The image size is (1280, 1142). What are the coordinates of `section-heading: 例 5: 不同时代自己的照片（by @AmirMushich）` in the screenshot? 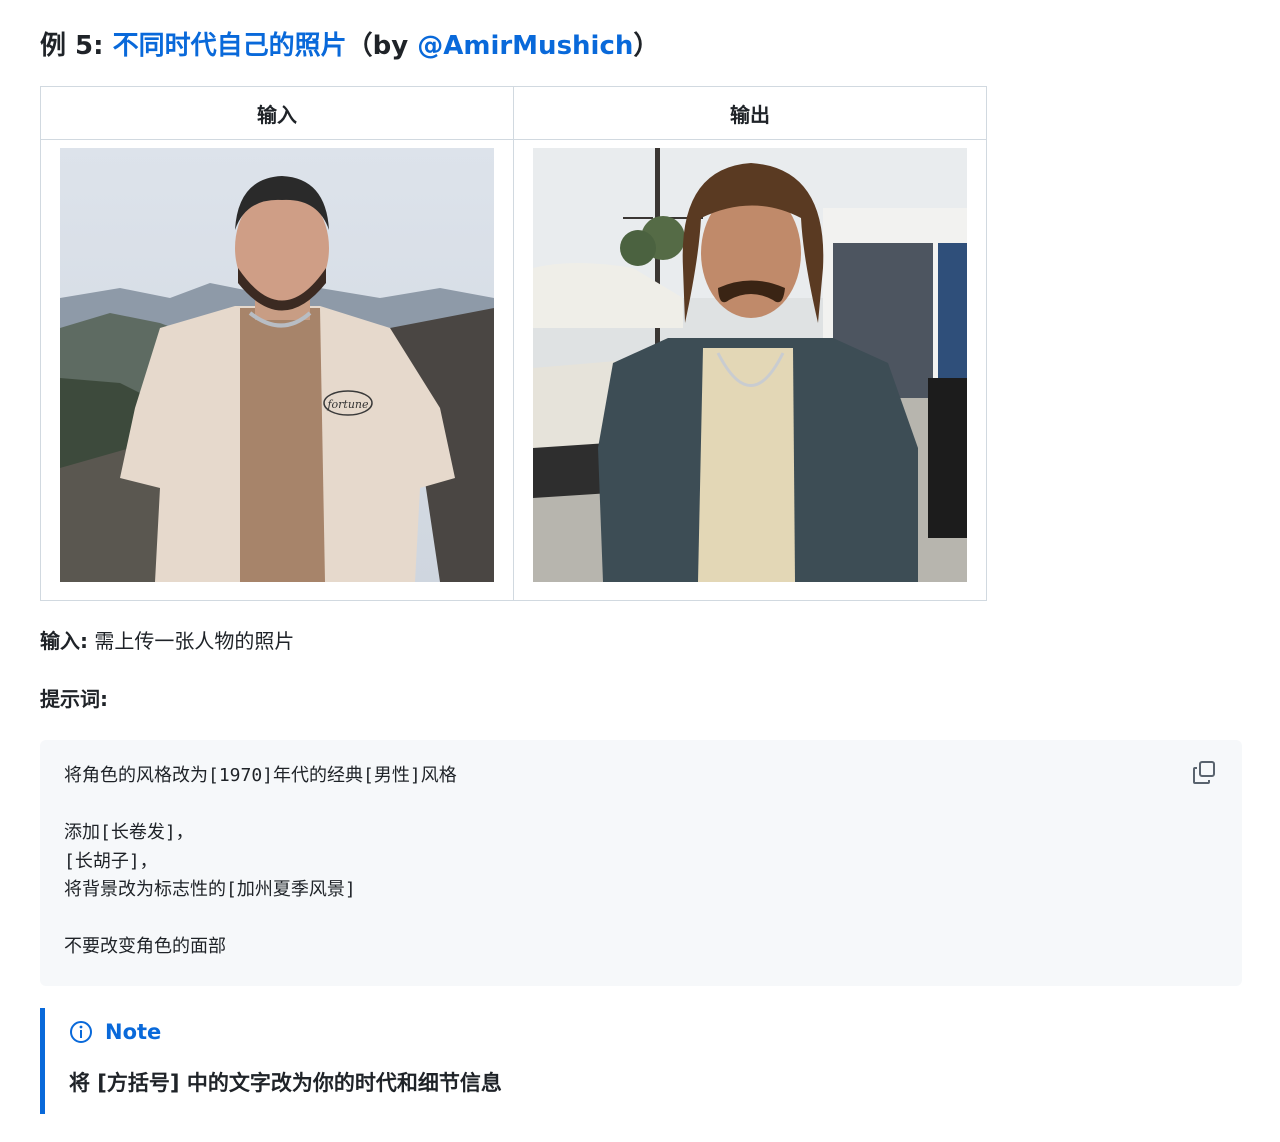 It's located at (349, 46).